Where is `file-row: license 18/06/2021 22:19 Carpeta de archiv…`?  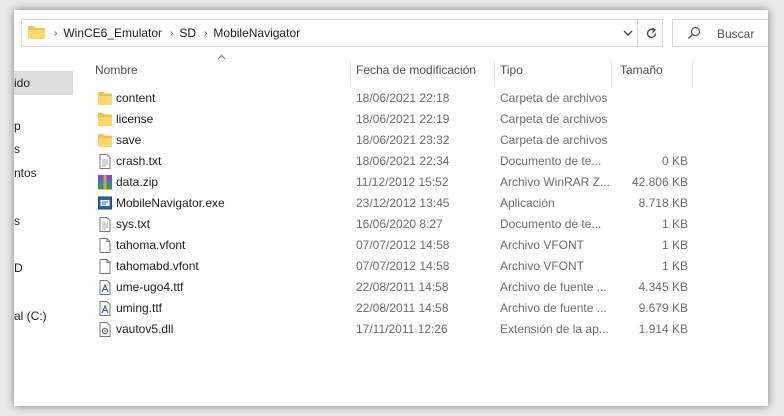 file-row: license 18/06/2021 22:19 Carpeta de archiv… is located at coordinates (390, 119).